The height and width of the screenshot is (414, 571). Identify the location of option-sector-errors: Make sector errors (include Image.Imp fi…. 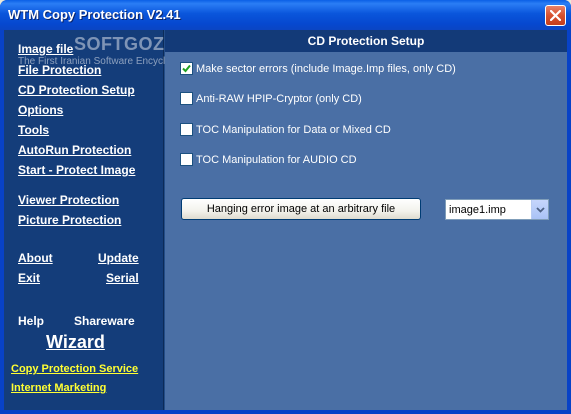
(318, 68).